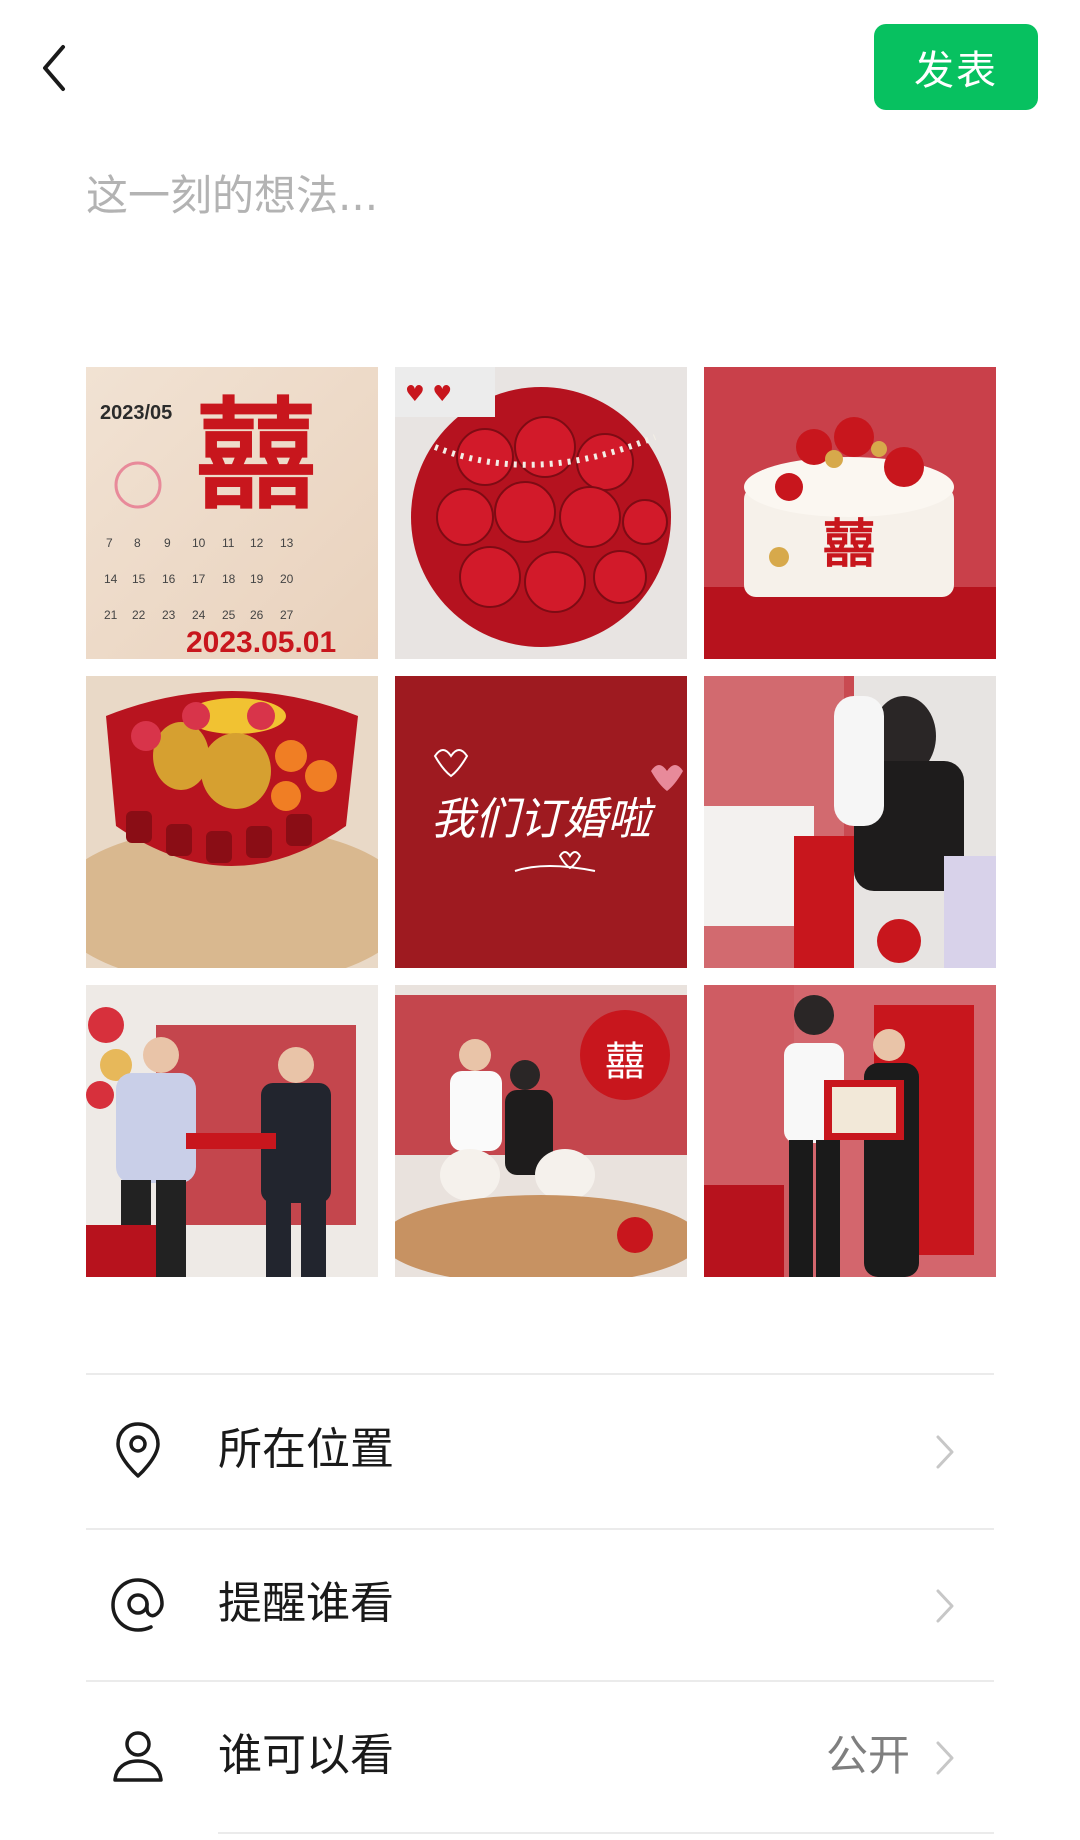  I want to click on svg-text: 11, so click(228, 543).